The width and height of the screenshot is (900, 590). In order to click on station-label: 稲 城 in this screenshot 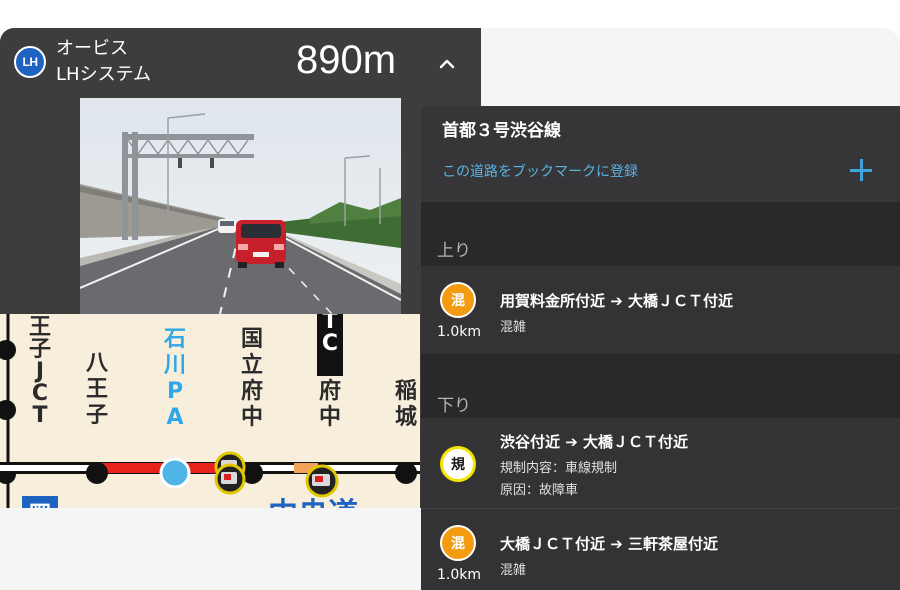, I will do `click(406, 404)`.